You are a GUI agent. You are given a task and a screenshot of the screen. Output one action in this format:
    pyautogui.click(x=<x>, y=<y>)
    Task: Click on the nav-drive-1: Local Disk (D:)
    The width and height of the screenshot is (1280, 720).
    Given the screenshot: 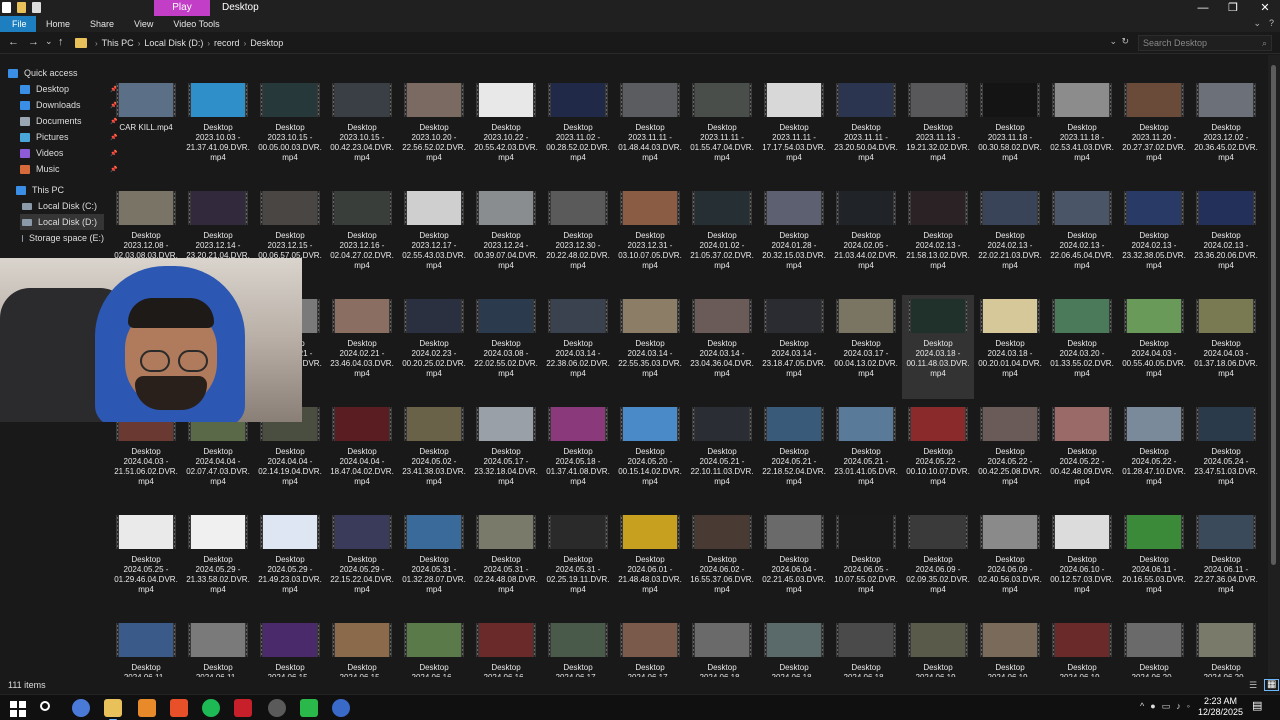 What is the action you would take?
    pyautogui.click(x=62, y=222)
    